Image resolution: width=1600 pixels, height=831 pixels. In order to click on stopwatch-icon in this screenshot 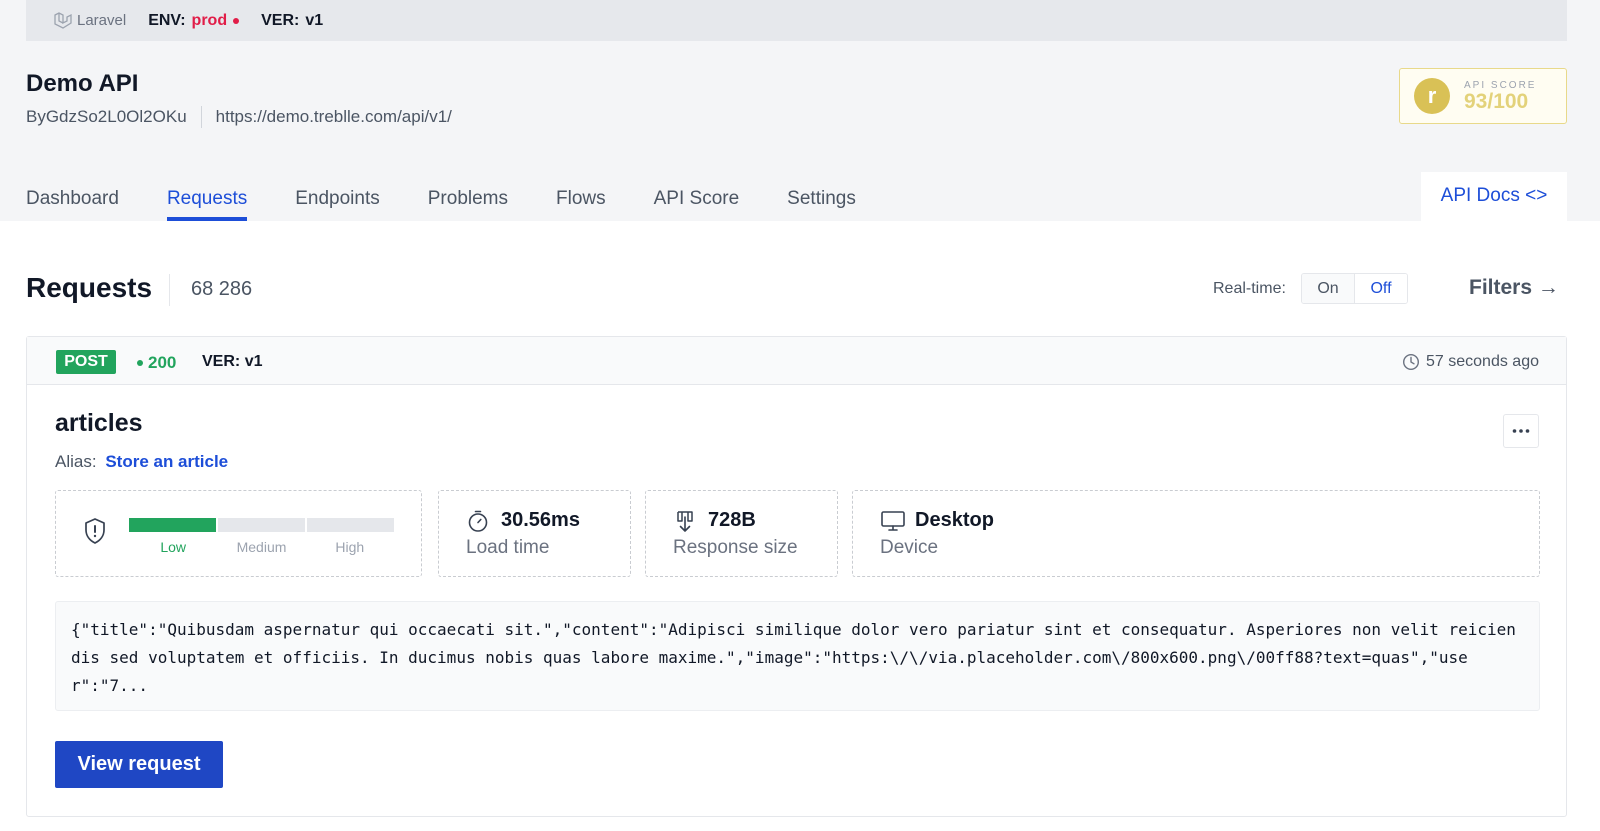, I will do `click(478, 521)`.